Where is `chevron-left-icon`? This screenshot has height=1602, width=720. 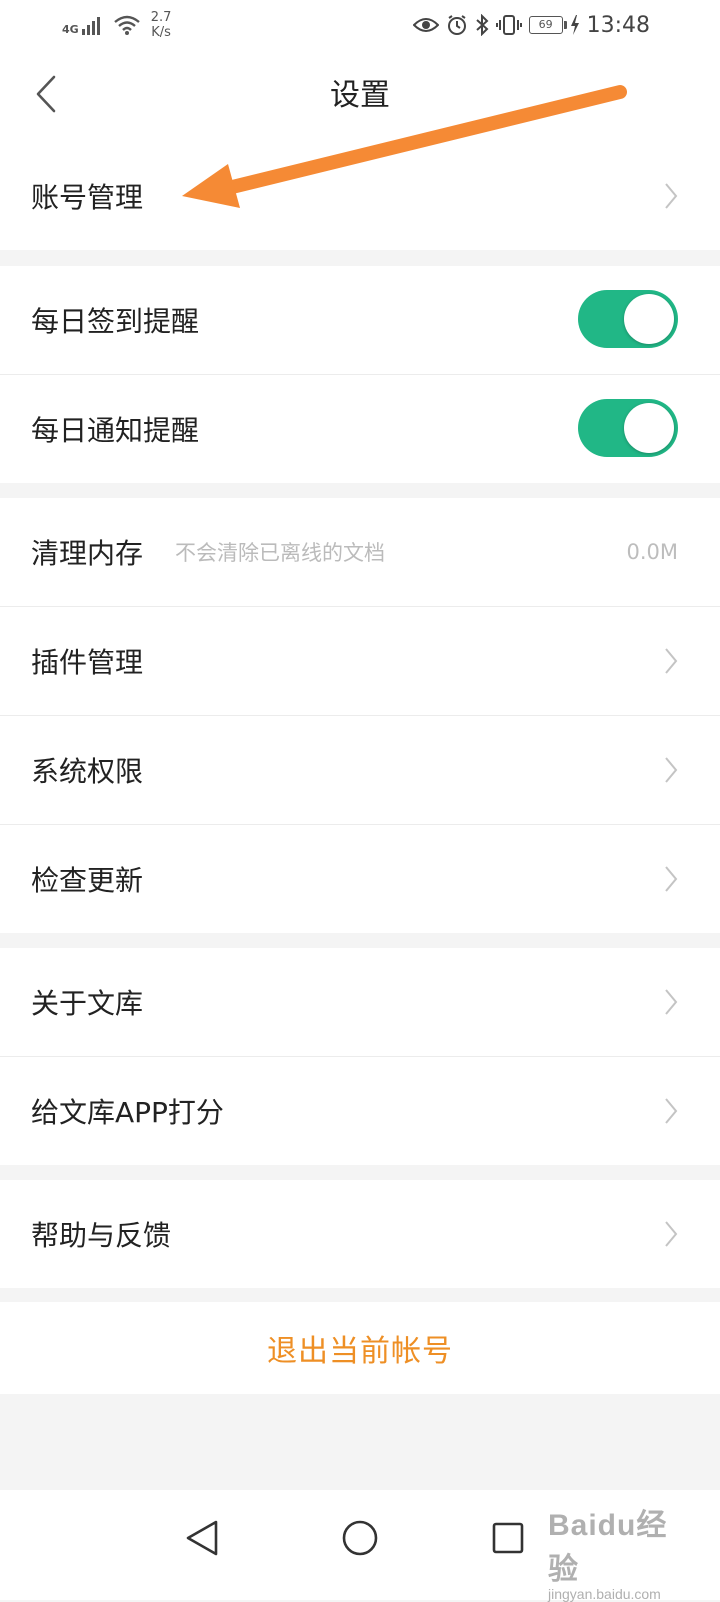
chevron-left-icon is located at coordinates (46, 94).